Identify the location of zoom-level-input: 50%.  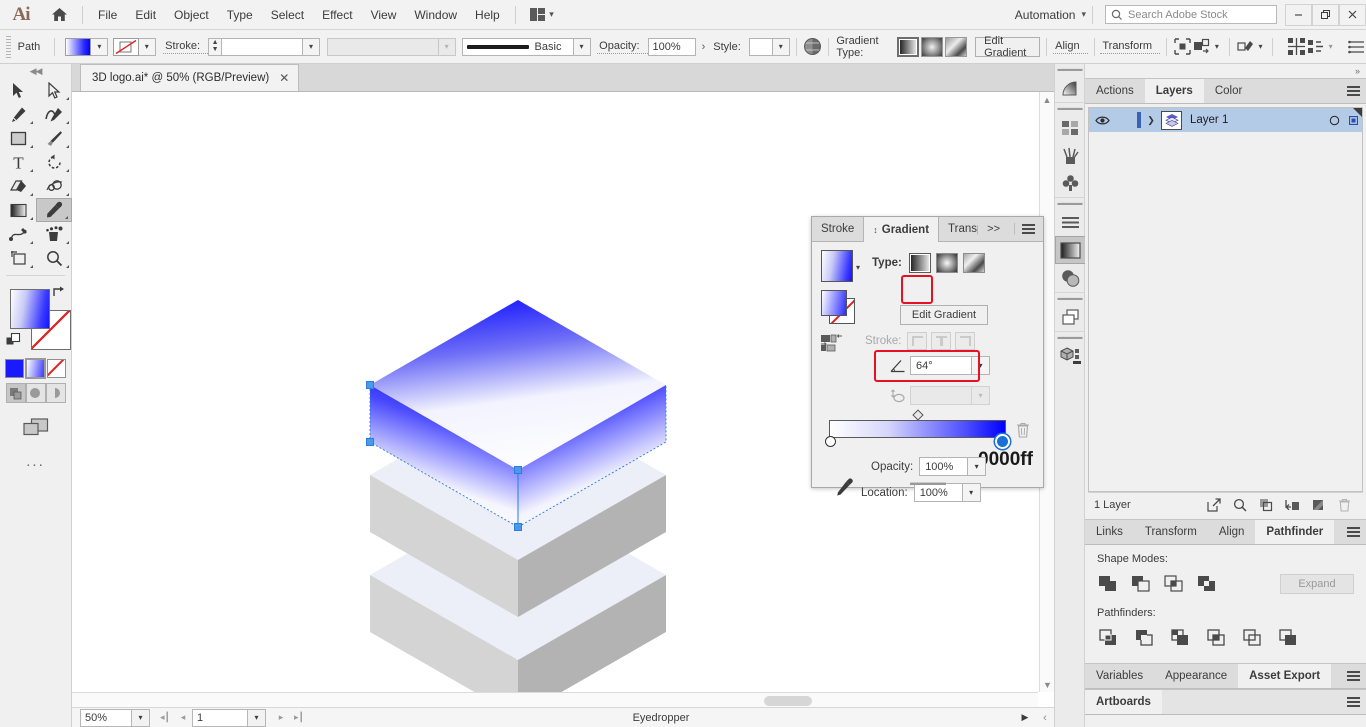
(106, 717).